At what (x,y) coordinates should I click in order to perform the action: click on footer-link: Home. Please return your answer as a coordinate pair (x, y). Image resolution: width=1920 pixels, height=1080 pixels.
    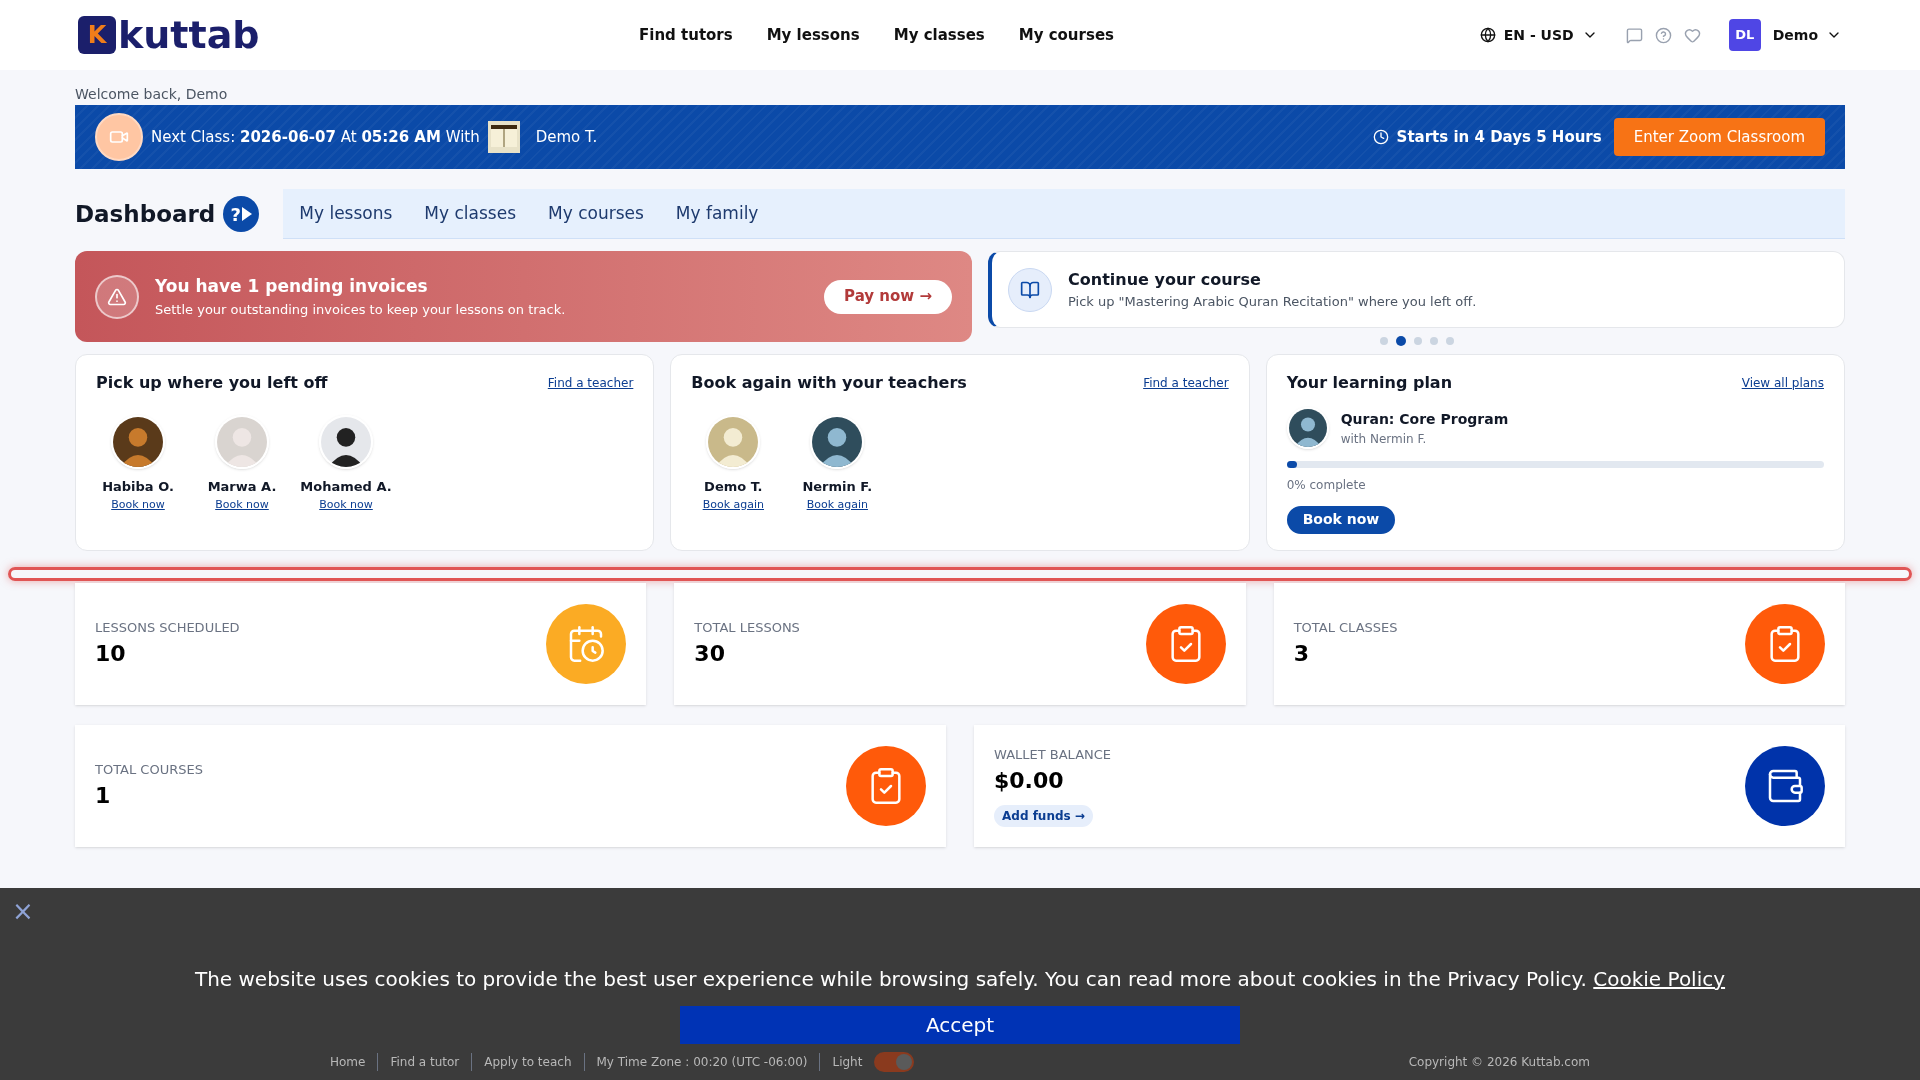
    Looking at the image, I should click on (348, 1062).